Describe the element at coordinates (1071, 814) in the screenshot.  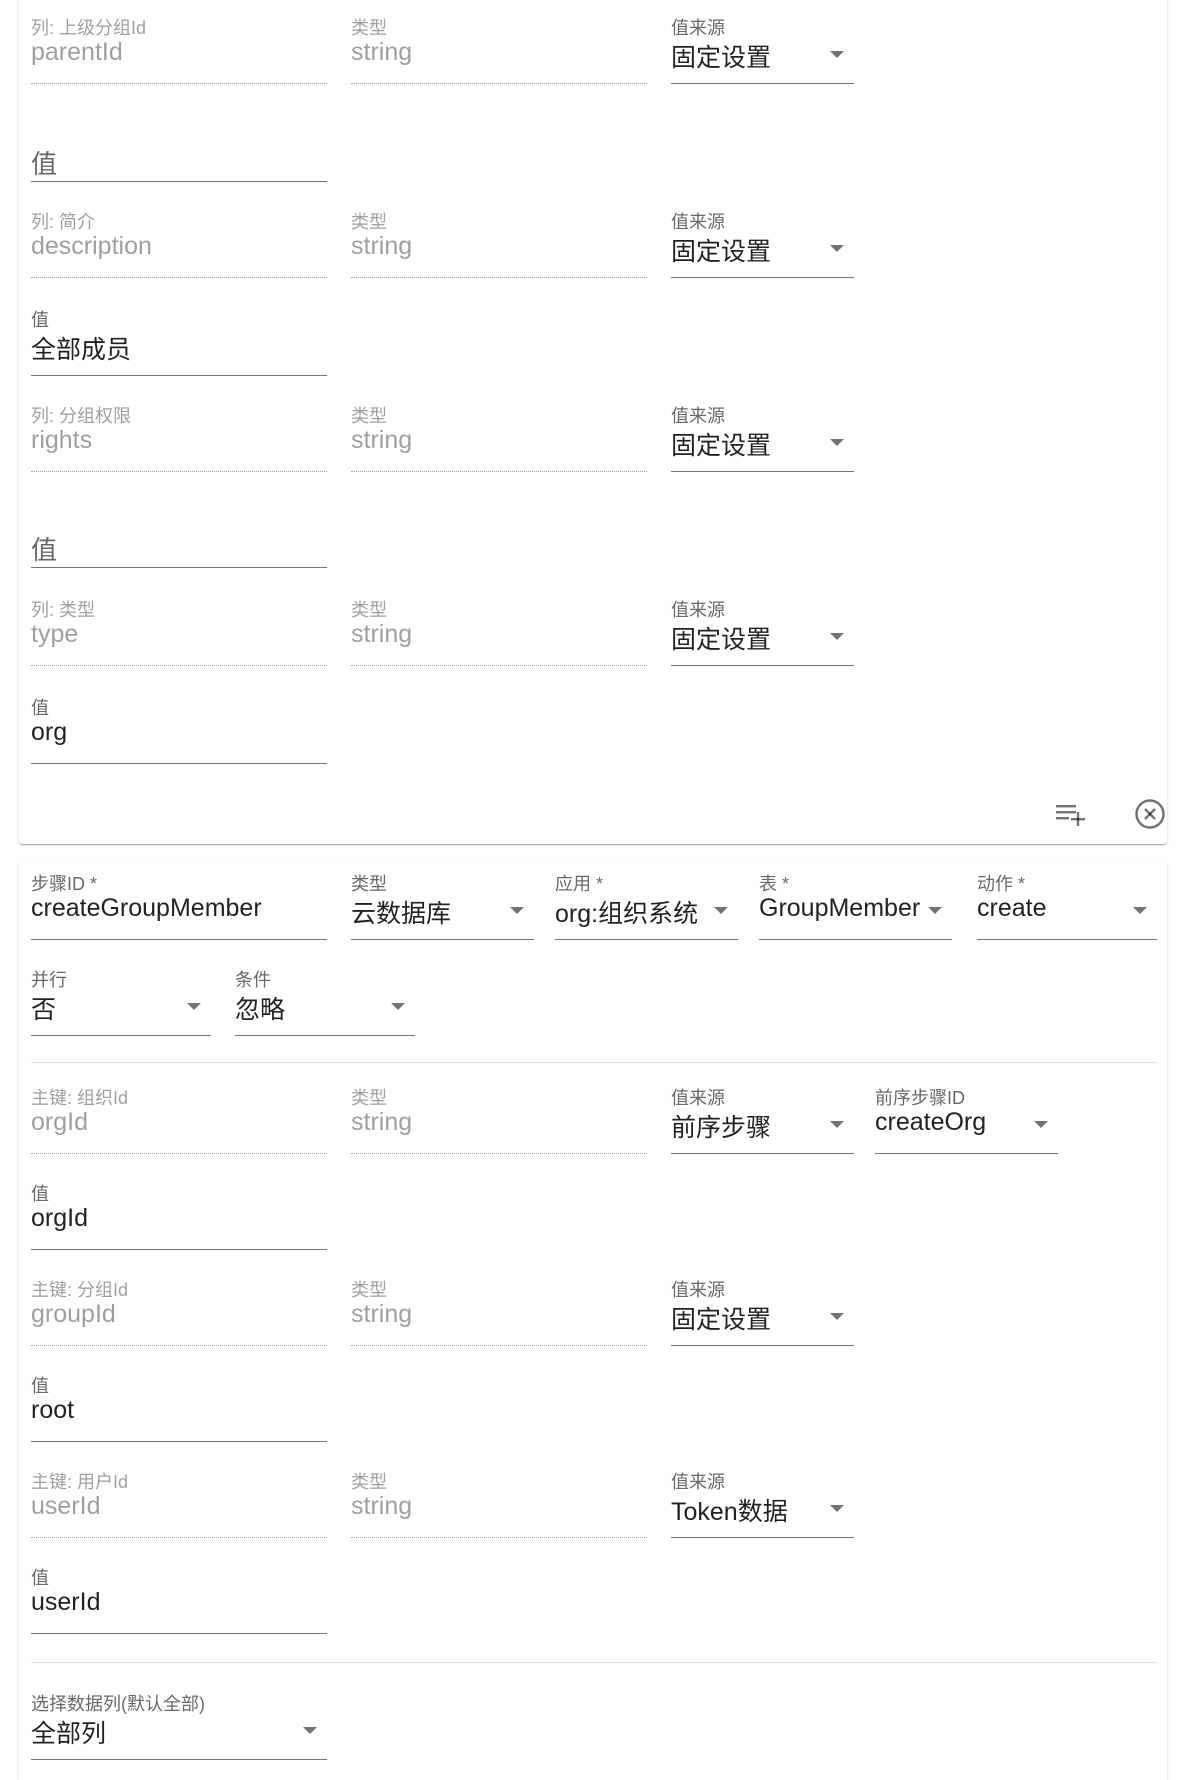
I see `add-row-button` at that location.